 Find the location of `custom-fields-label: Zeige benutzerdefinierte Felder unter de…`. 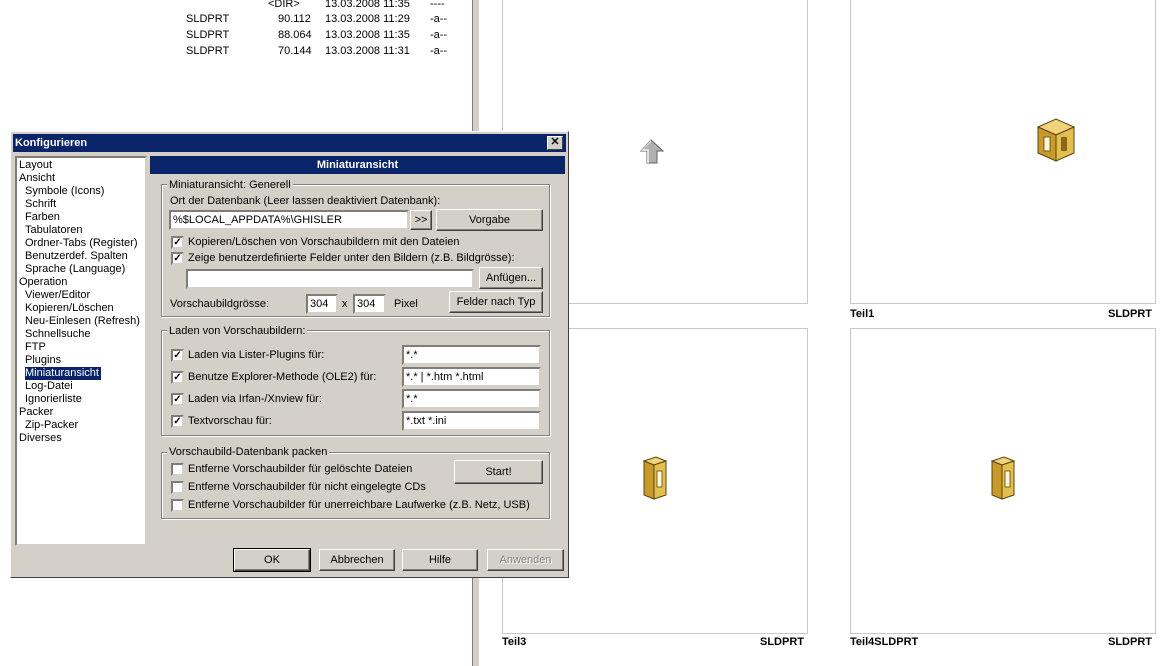

custom-fields-label: Zeige benutzerdefinierte Felder unter de… is located at coordinates (351, 258).